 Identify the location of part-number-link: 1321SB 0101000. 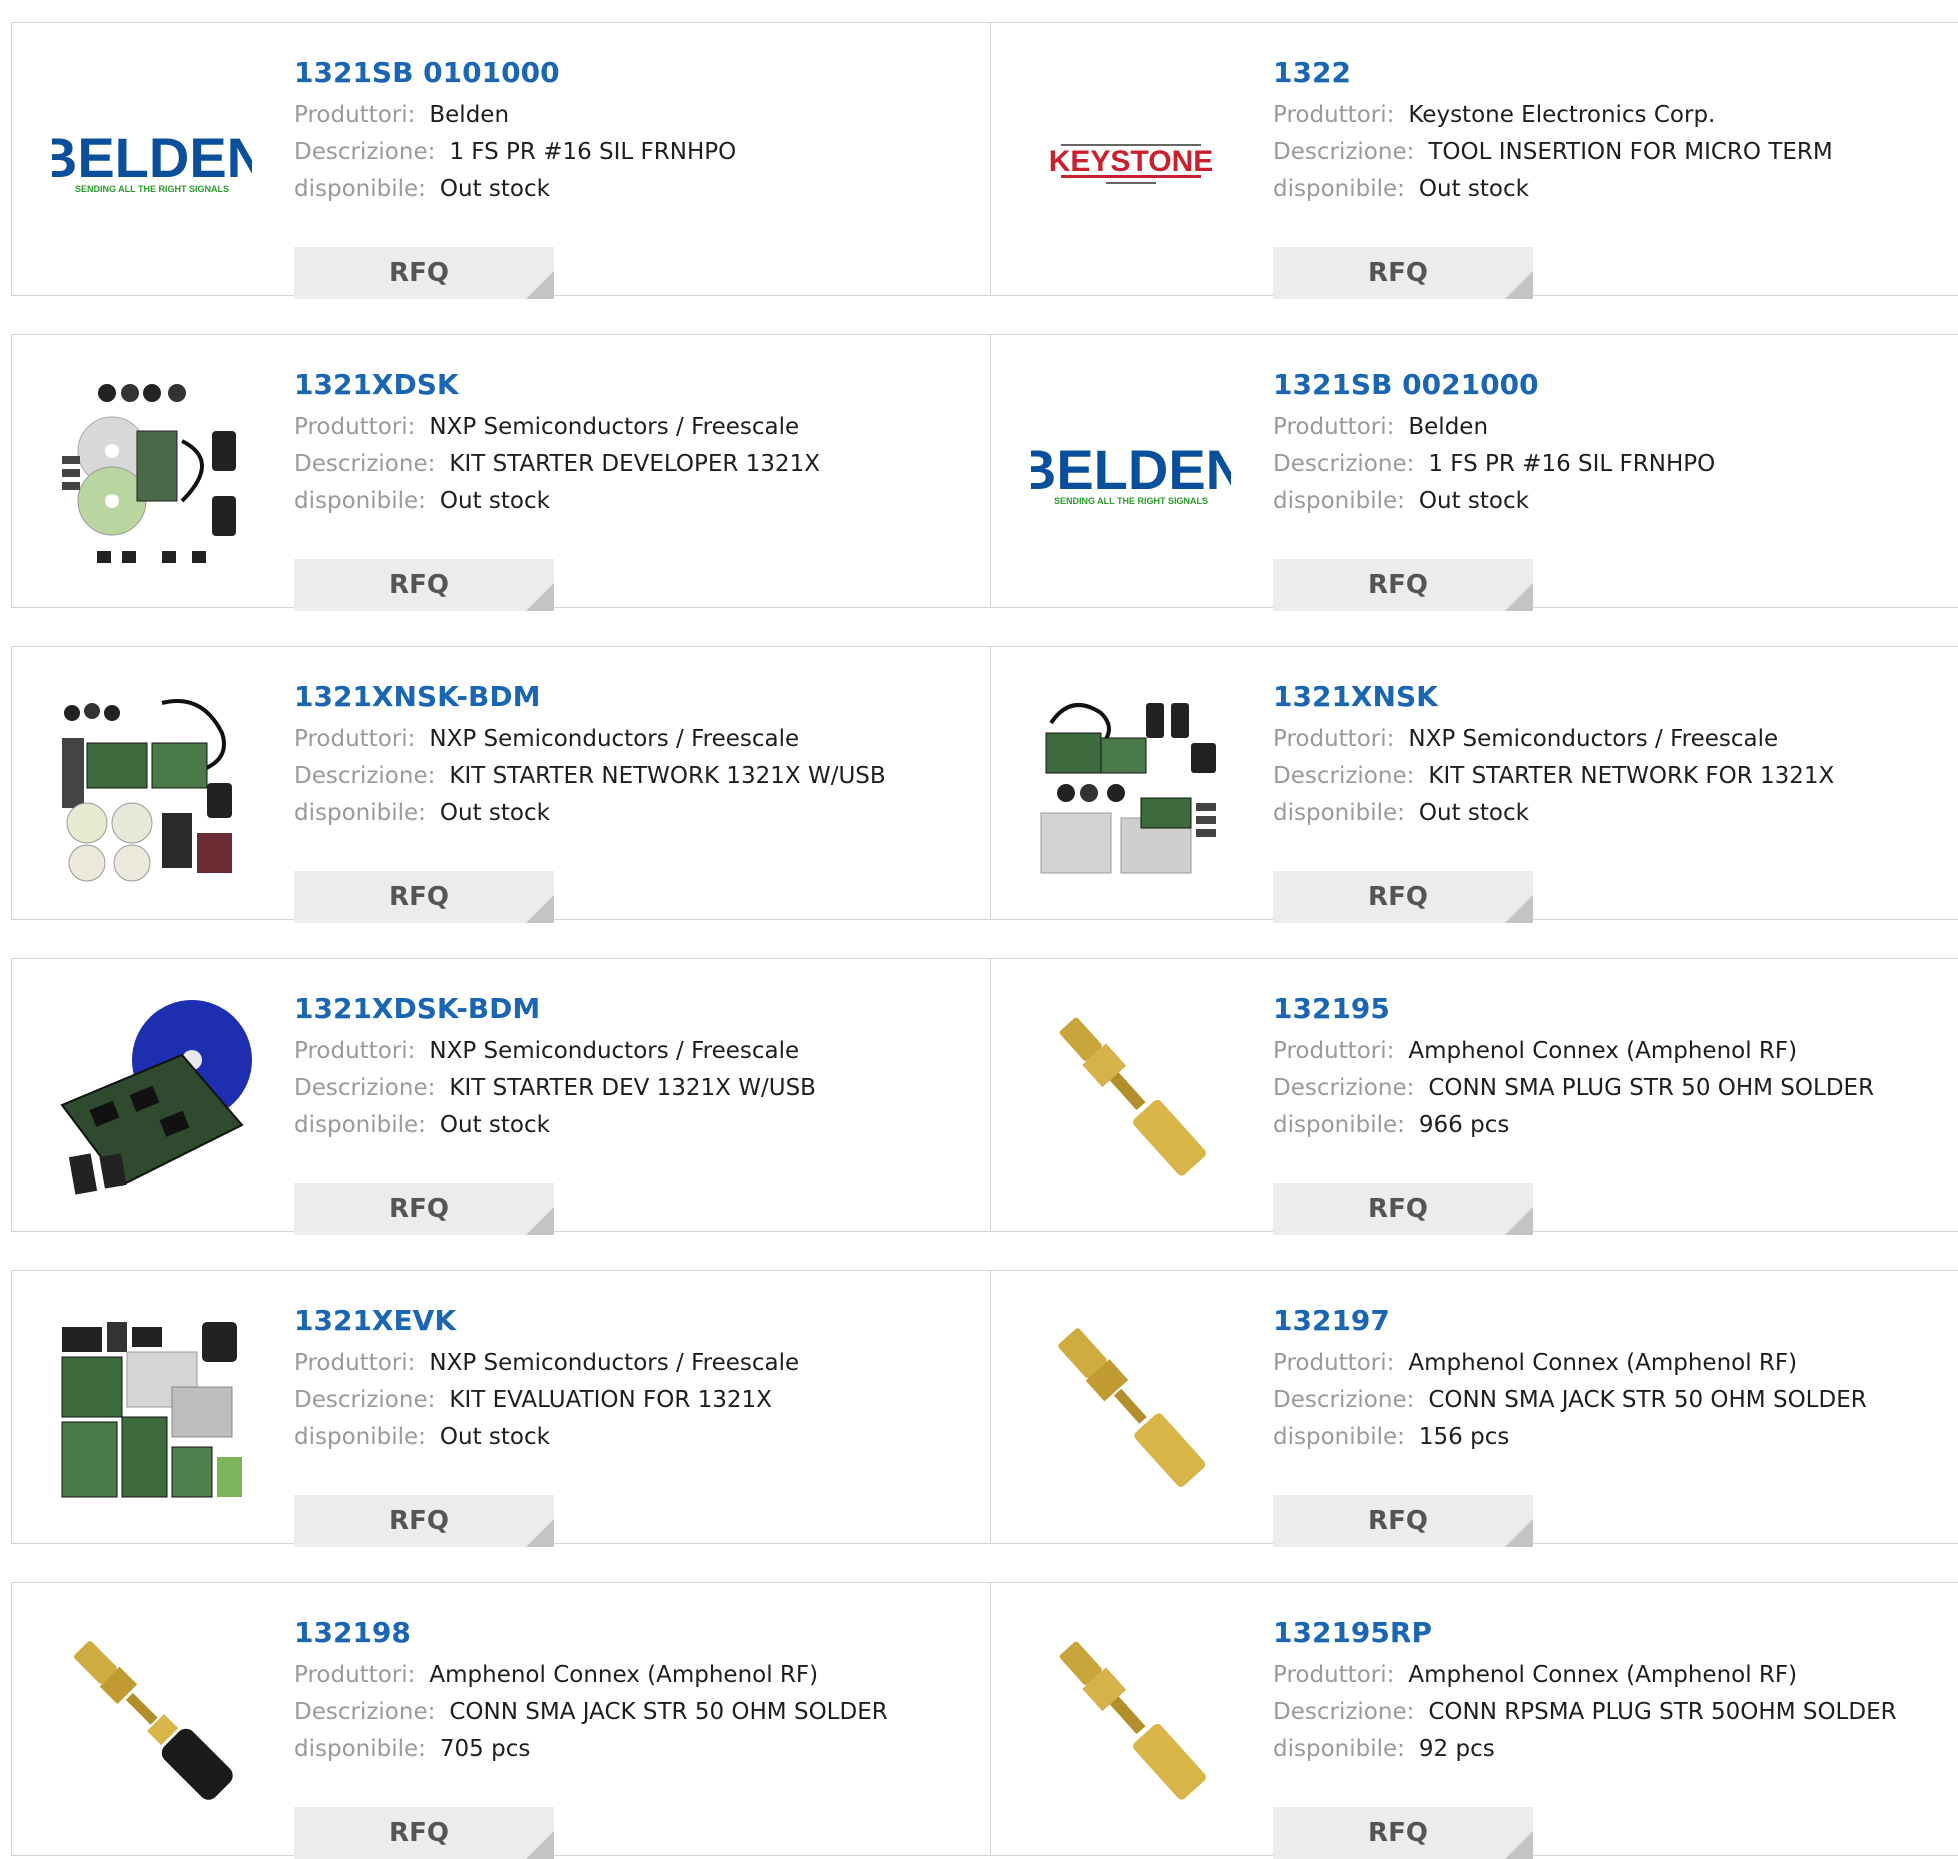
(515, 75).